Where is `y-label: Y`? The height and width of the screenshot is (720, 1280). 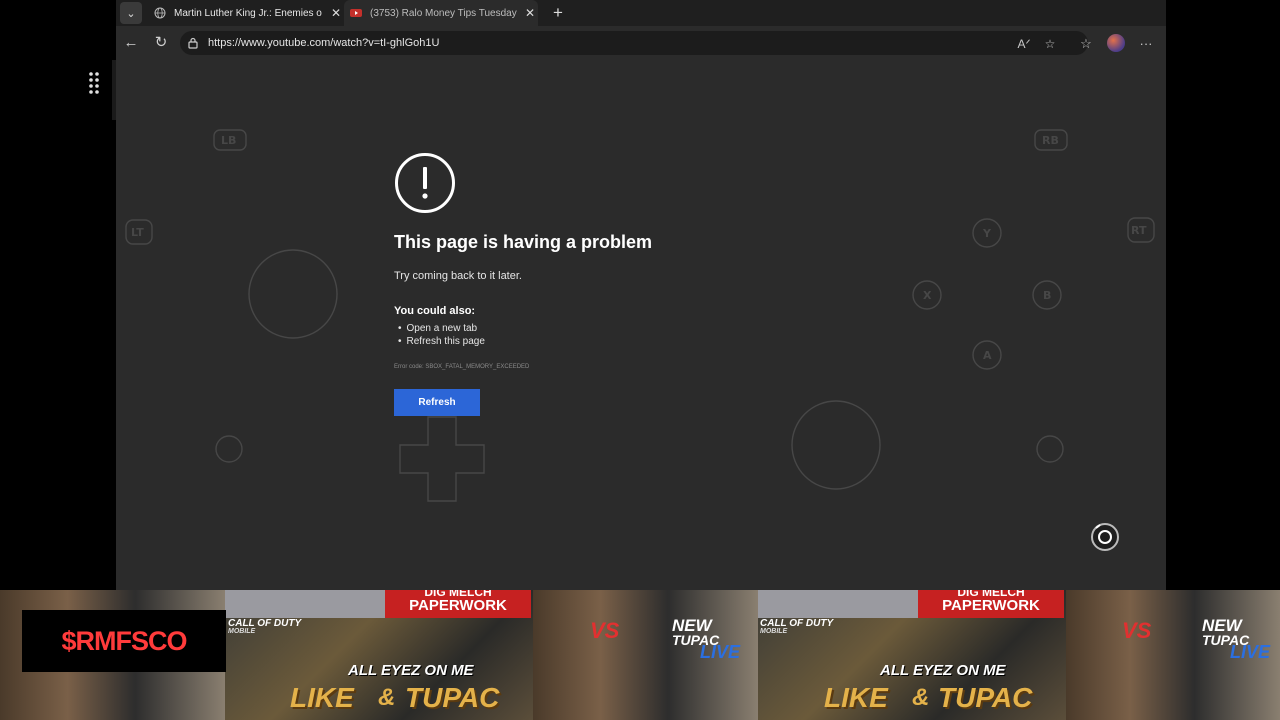
y-label: Y is located at coordinates (987, 233).